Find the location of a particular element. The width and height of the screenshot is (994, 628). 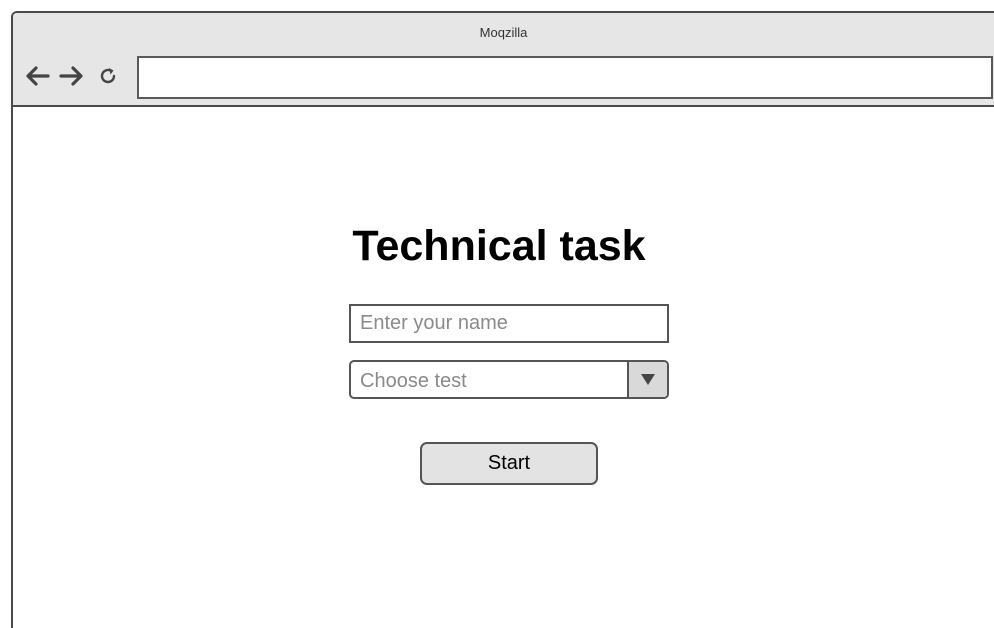

arrow-right-icon is located at coordinates (71, 76).